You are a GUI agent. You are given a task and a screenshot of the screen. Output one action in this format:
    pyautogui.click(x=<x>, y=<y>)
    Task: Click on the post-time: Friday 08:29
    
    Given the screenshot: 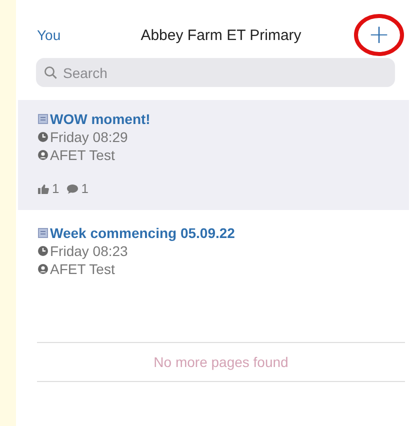 What is the action you would take?
    pyautogui.click(x=89, y=137)
    